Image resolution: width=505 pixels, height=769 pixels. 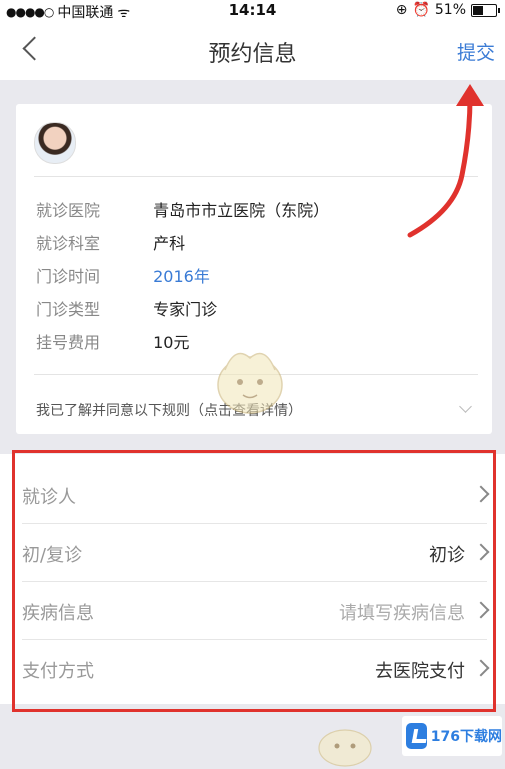 What do you see at coordinates (68, 276) in the screenshot?
I see `info-label: 门诊时间` at bounding box center [68, 276].